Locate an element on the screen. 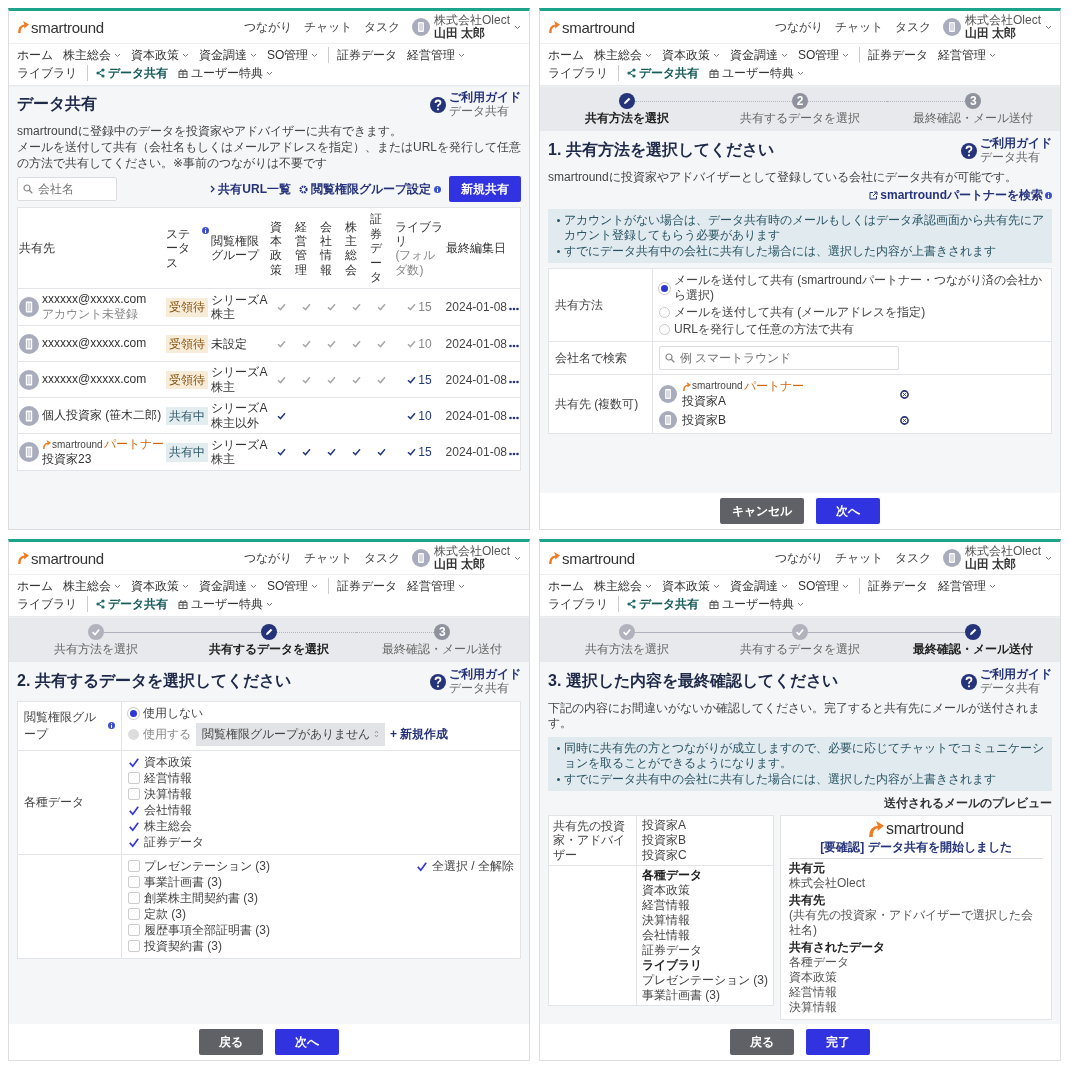  search-field: 例 スマートラウンド is located at coordinates (779, 358).